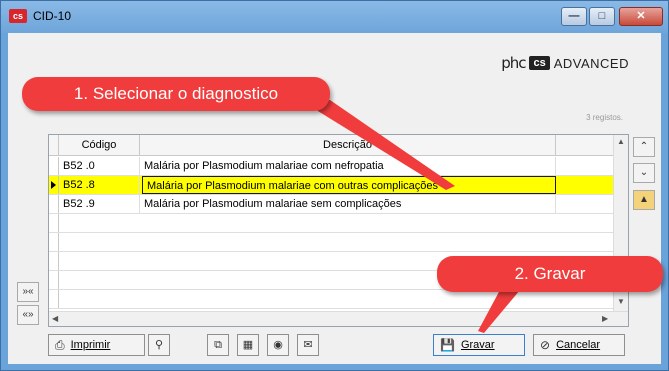 The image size is (669, 371). What do you see at coordinates (176, 94) in the screenshot?
I see `callout-step1: 1. Selecionar o diagnostico` at bounding box center [176, 94].